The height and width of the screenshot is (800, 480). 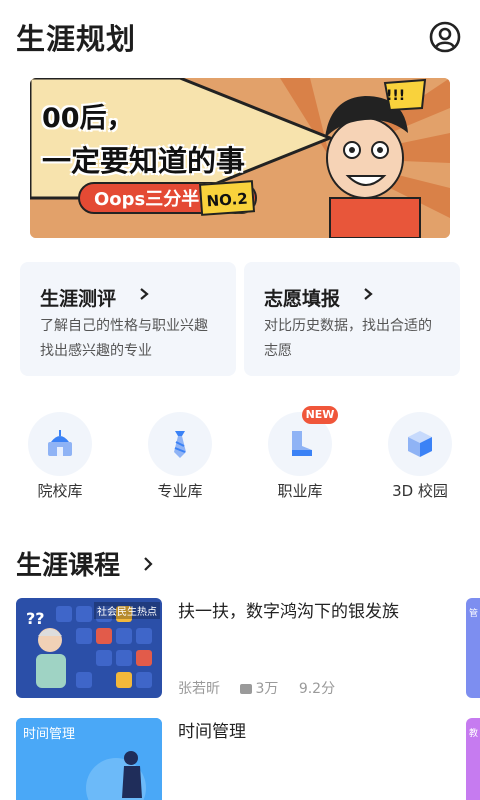 I want to click on quick-link-majors: 专业库, so click(x=180, y=460).